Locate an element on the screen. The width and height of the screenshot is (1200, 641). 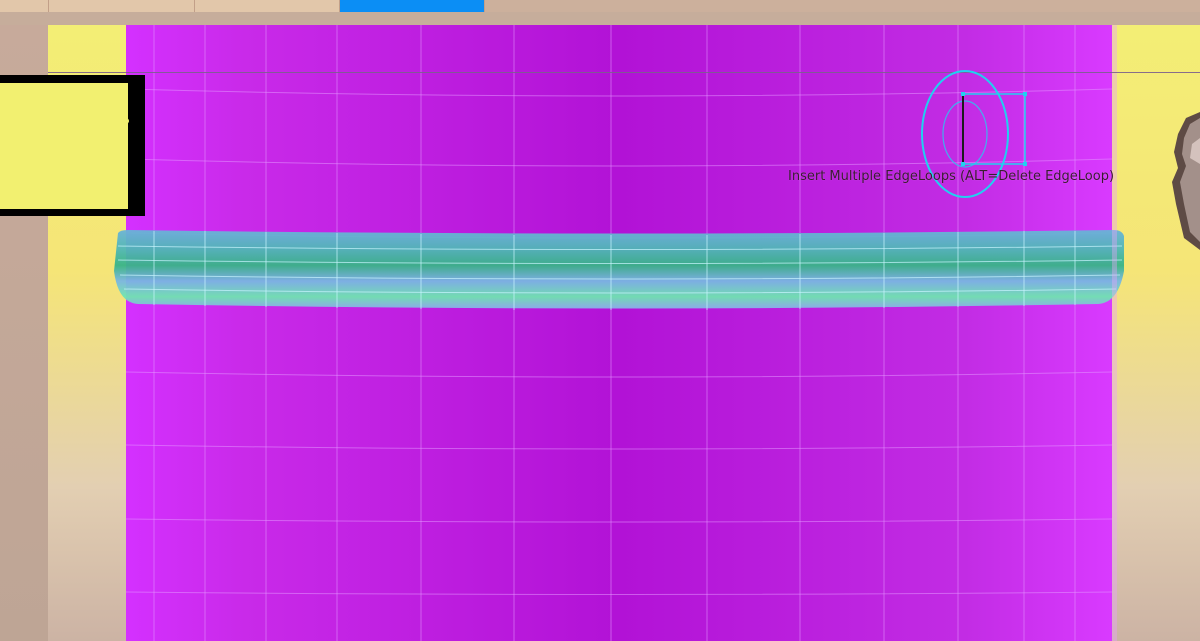
toolbar-strip is located at coordinates (600, 18).